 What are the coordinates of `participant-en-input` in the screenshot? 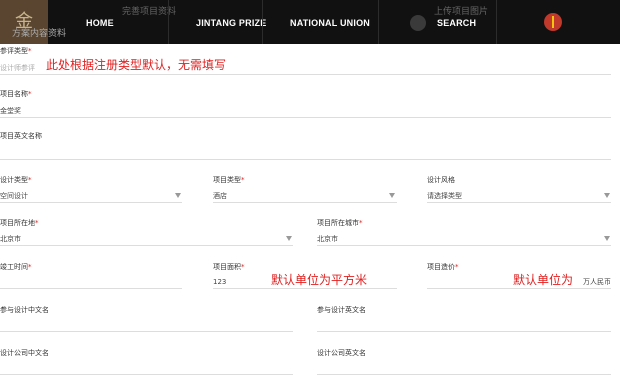 It's located at (464, 324).